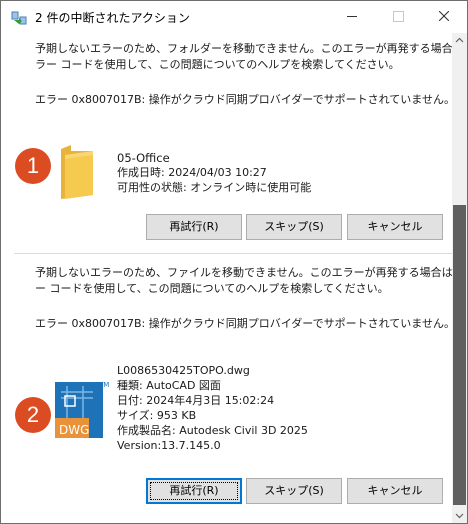  What do you see at coordinates (103, 385) in the screenshot?
I see `svg-text: TM` at bounding box center [103, 385].